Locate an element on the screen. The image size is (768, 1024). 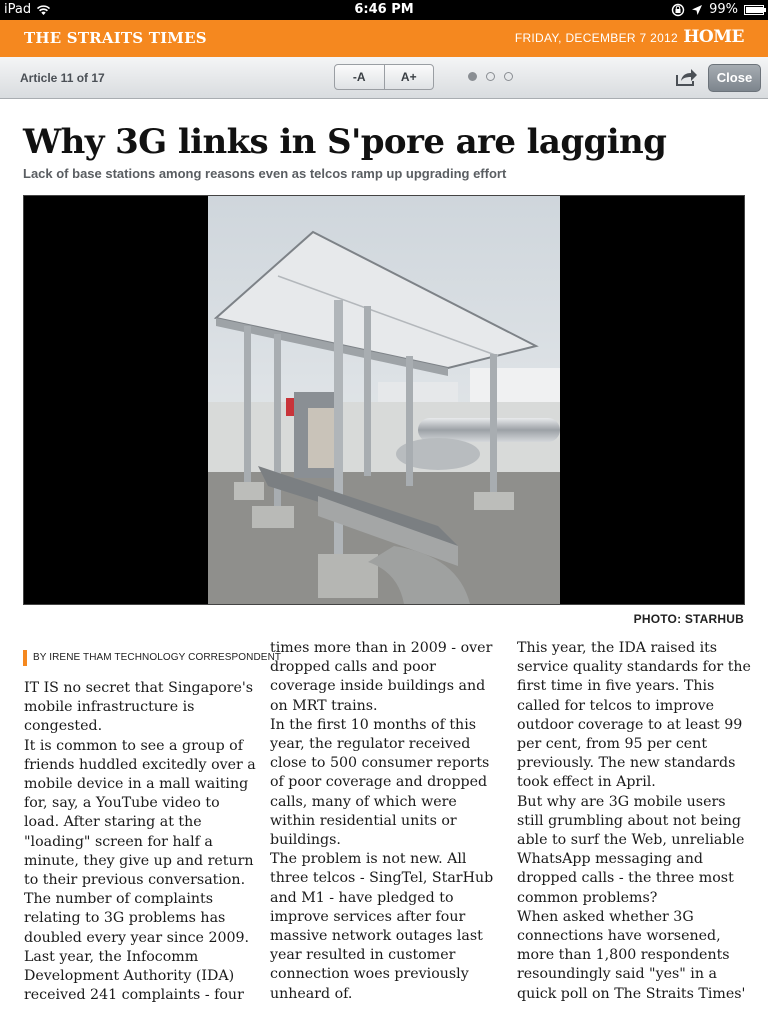
close-button: Close is located at coordinates (734, 78).